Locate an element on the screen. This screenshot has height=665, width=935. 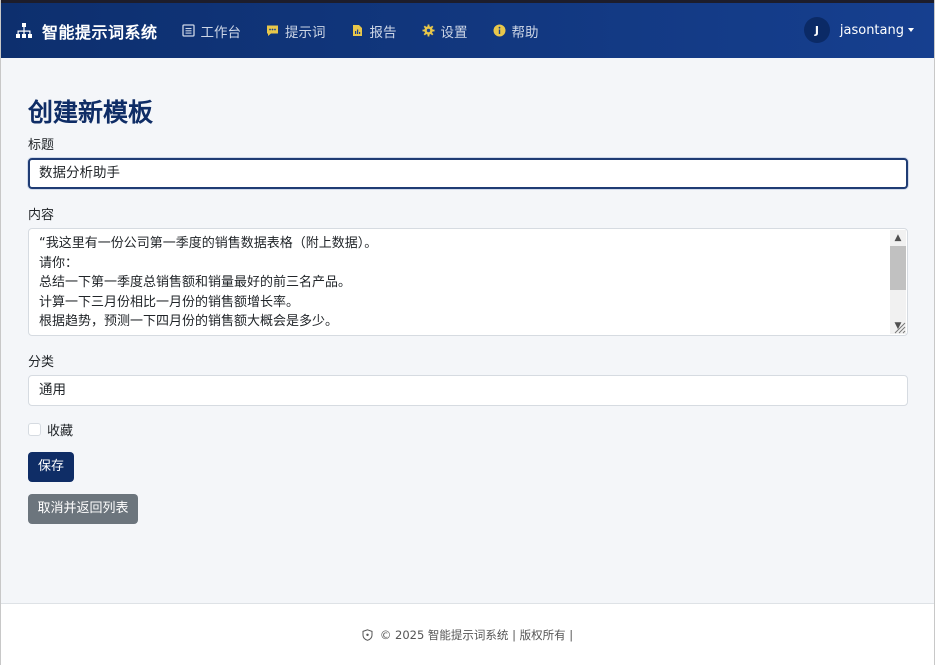
brand-title: 智能提示词系统 is located at coordinates (100, 32).